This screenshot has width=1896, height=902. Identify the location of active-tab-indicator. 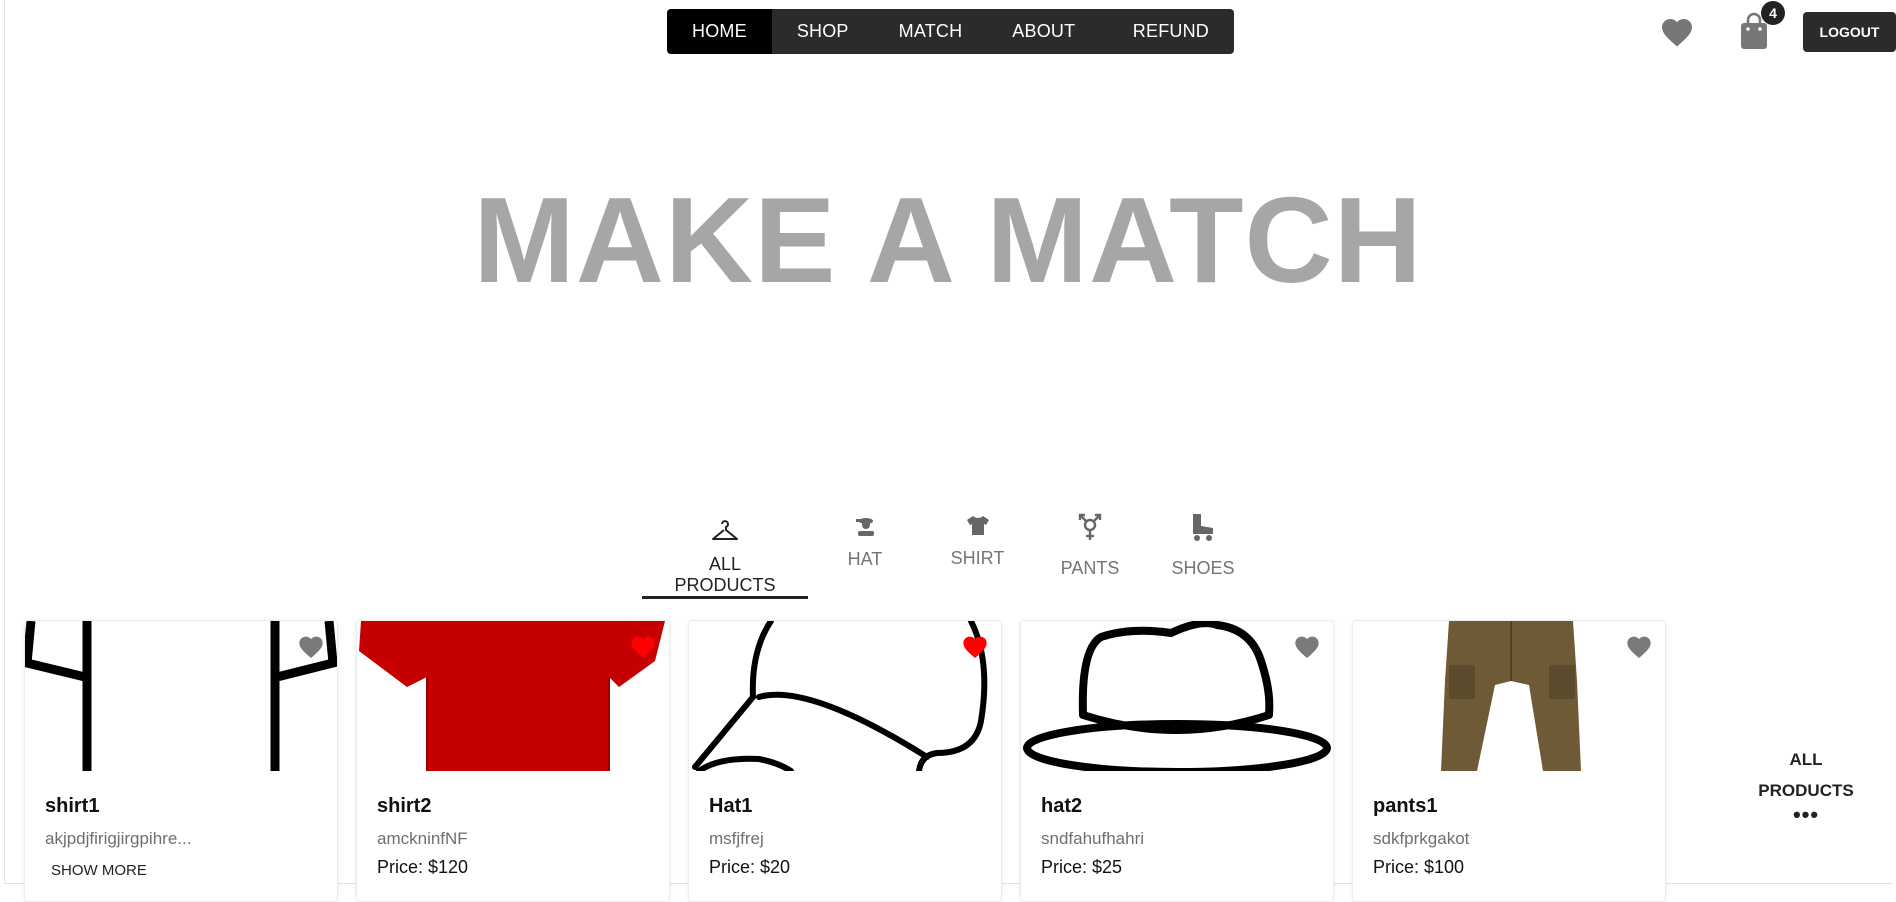
(725, 597).